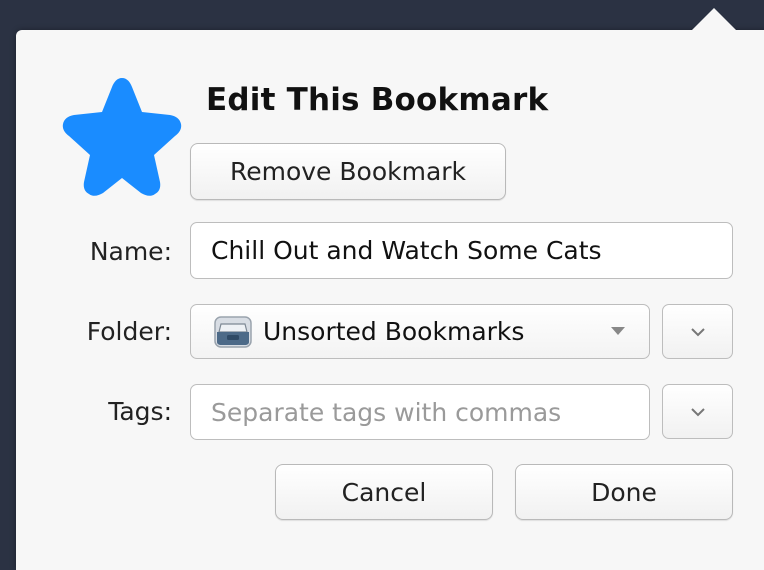  I want to click on cancel-button: Cancel, so click(384, 492).